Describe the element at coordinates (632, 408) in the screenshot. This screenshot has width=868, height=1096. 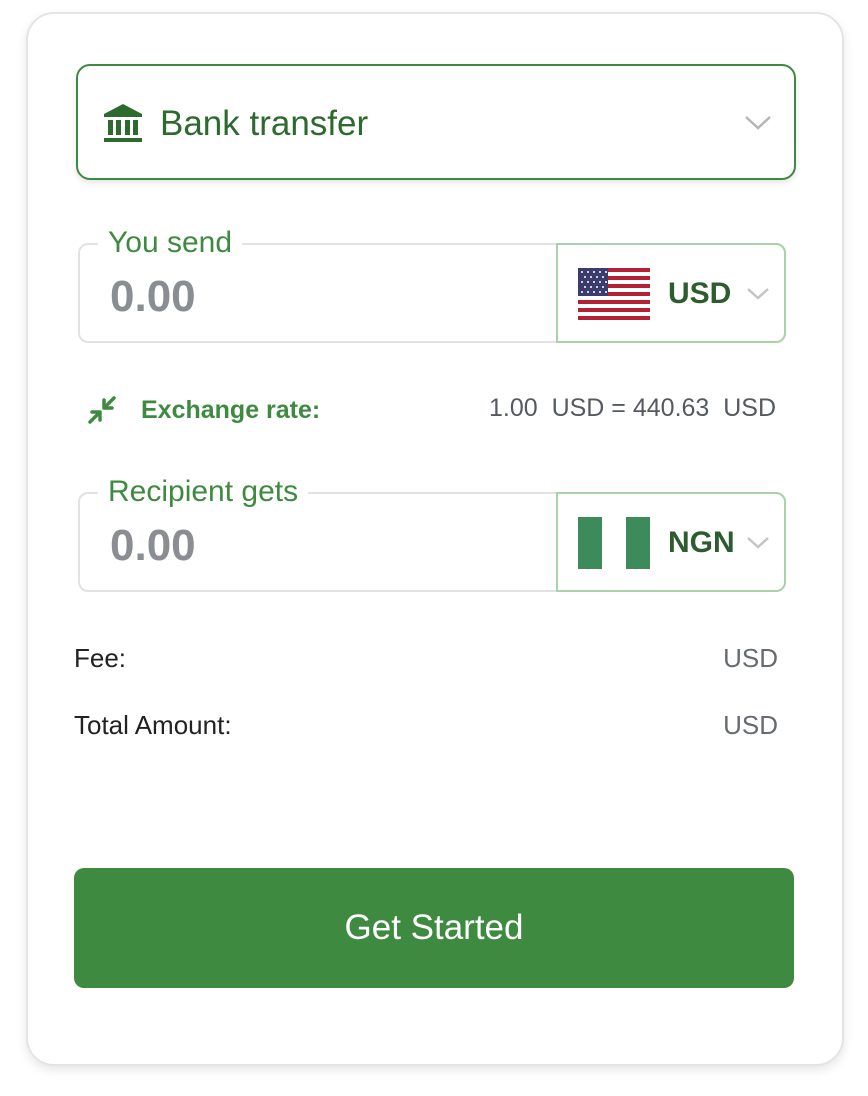
I see `exchange-rate-value: 1.00 USD = 440.63 USD` at that location.